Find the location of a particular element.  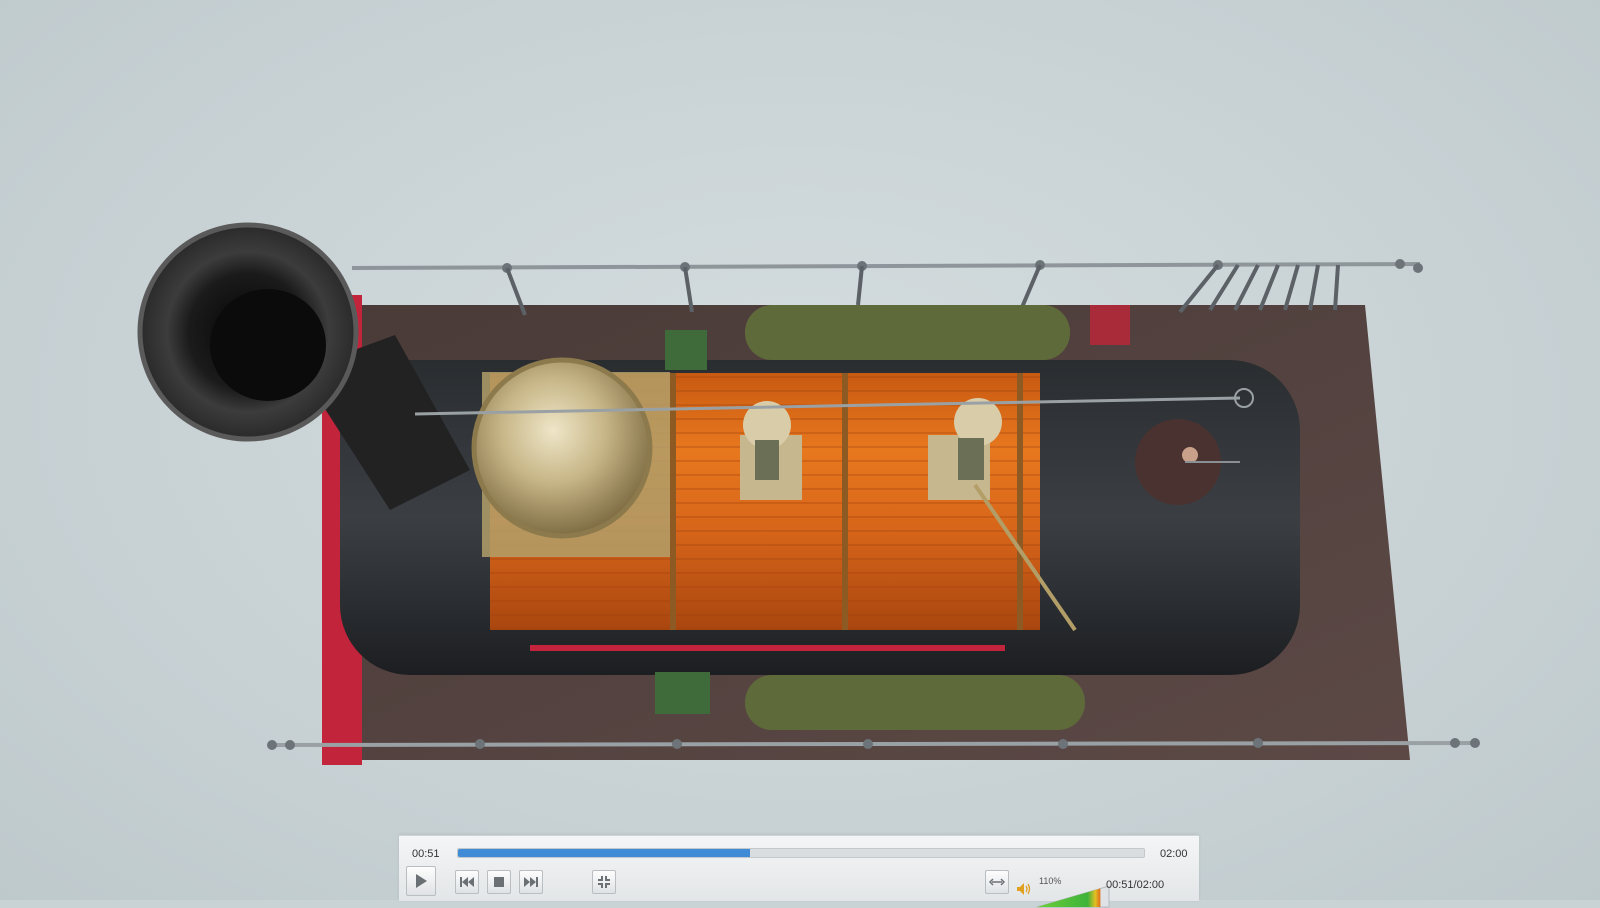

play-icon is located at coordinates (421, 881).